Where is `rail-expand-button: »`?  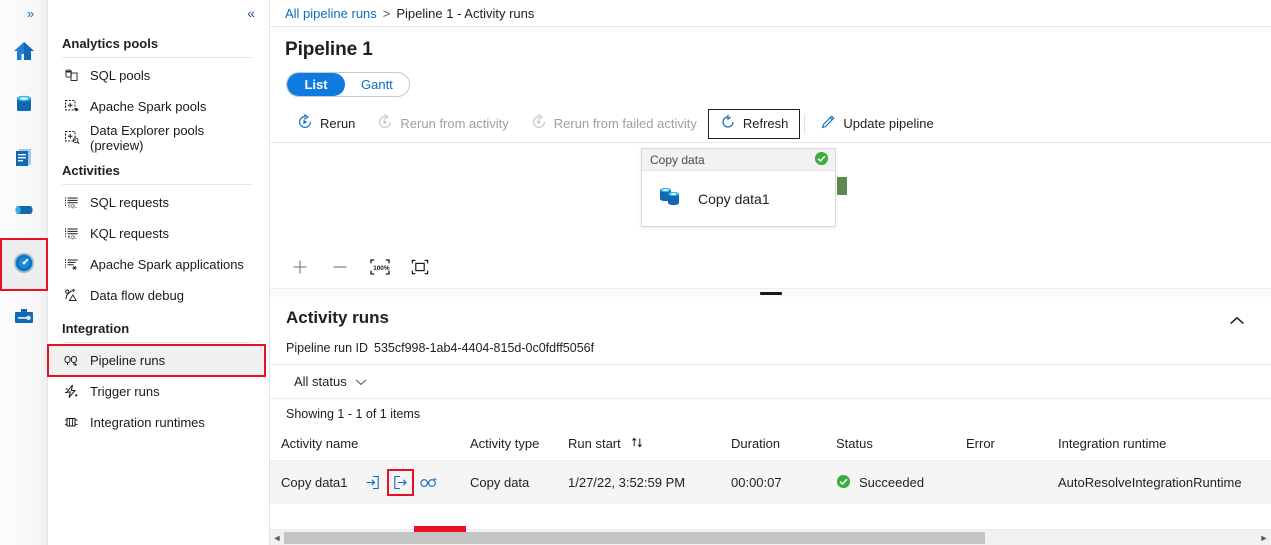
rail-expand-button: » is located at coordinates (24, 13).